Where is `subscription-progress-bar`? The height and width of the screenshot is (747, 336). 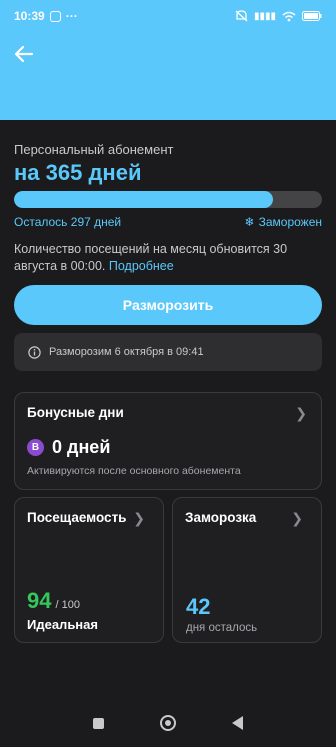 subscription-progress-bar is located at coordinates (168, 199).